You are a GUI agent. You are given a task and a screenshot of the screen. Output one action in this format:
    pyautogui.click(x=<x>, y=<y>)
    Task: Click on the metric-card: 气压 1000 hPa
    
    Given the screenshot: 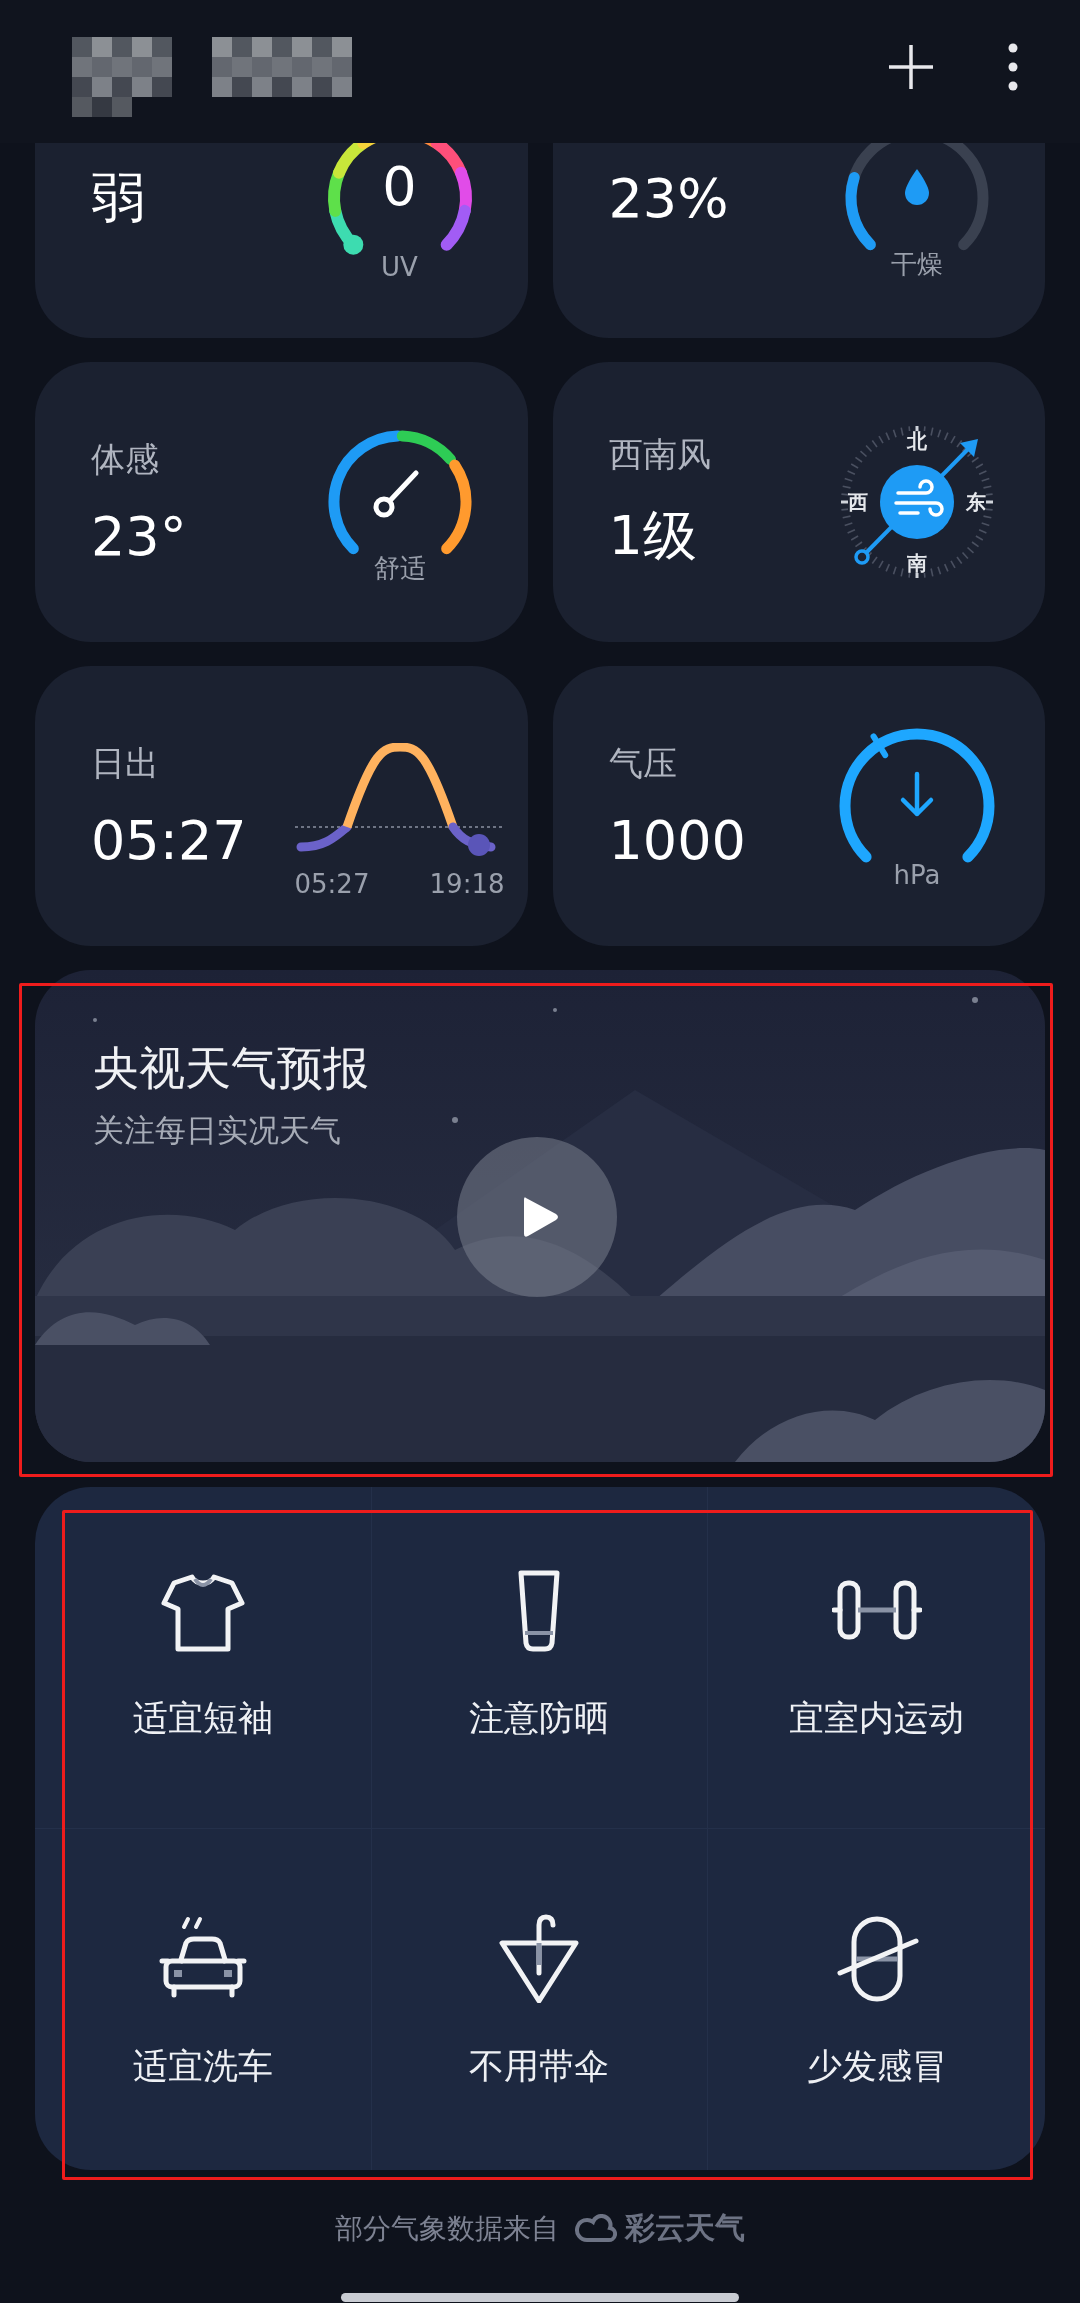 What is the action you would take?
    pyautogui.click(x=798, y=806)
    